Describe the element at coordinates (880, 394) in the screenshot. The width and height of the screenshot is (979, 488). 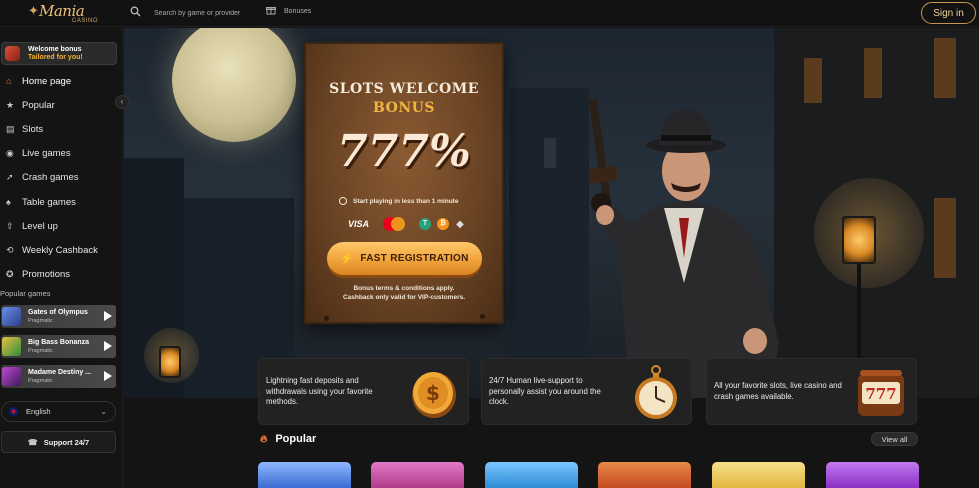
I see `svg-text: 777` at that location.